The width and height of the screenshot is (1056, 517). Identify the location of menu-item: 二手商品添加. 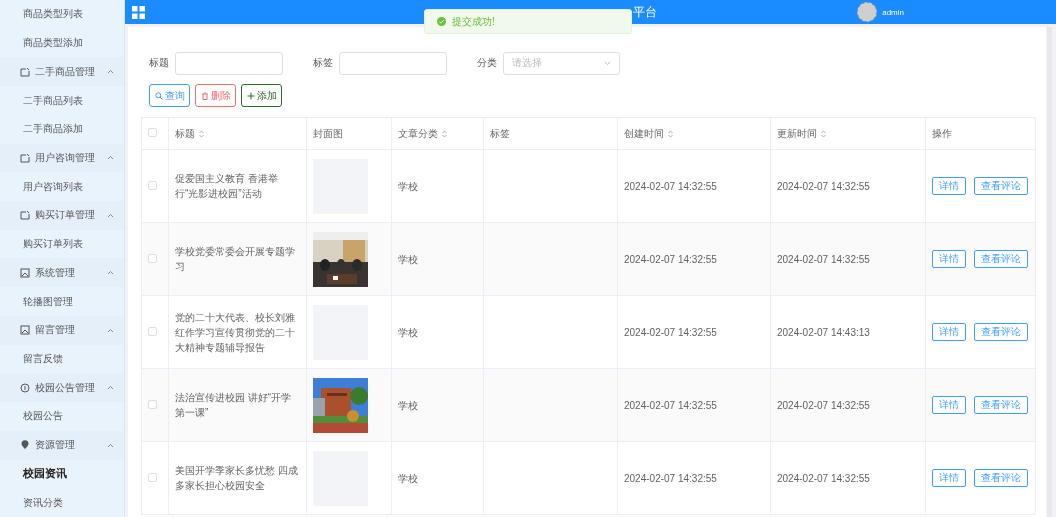
(62, 129).